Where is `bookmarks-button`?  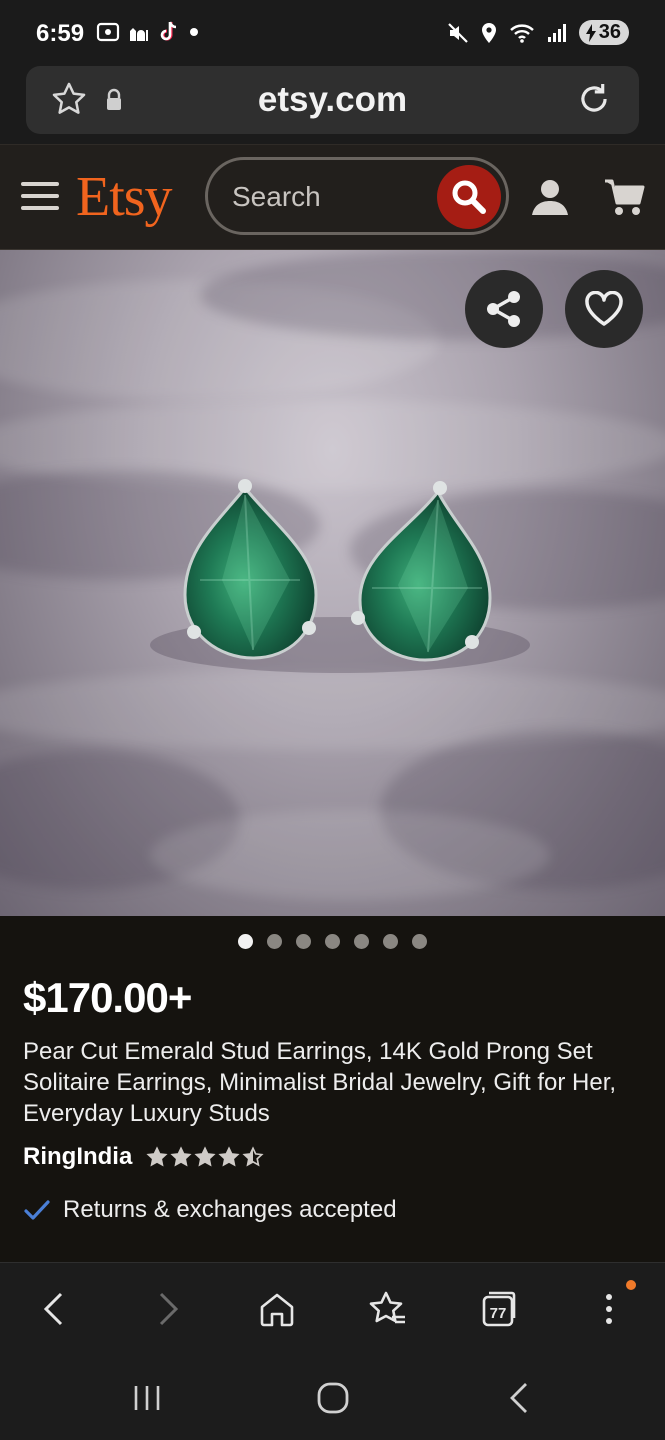 bookmarks-button is located at coordinates (388, 1309).